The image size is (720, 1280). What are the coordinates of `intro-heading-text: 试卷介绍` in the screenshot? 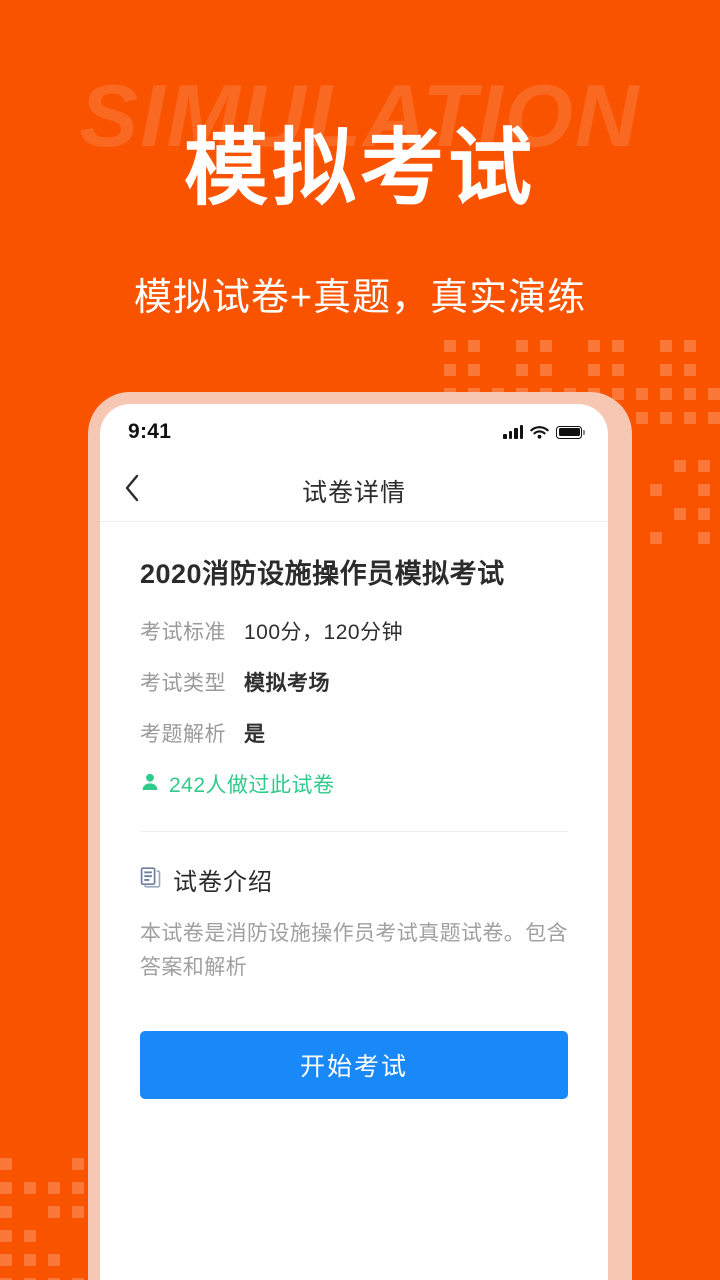 It's located at (223, 883).